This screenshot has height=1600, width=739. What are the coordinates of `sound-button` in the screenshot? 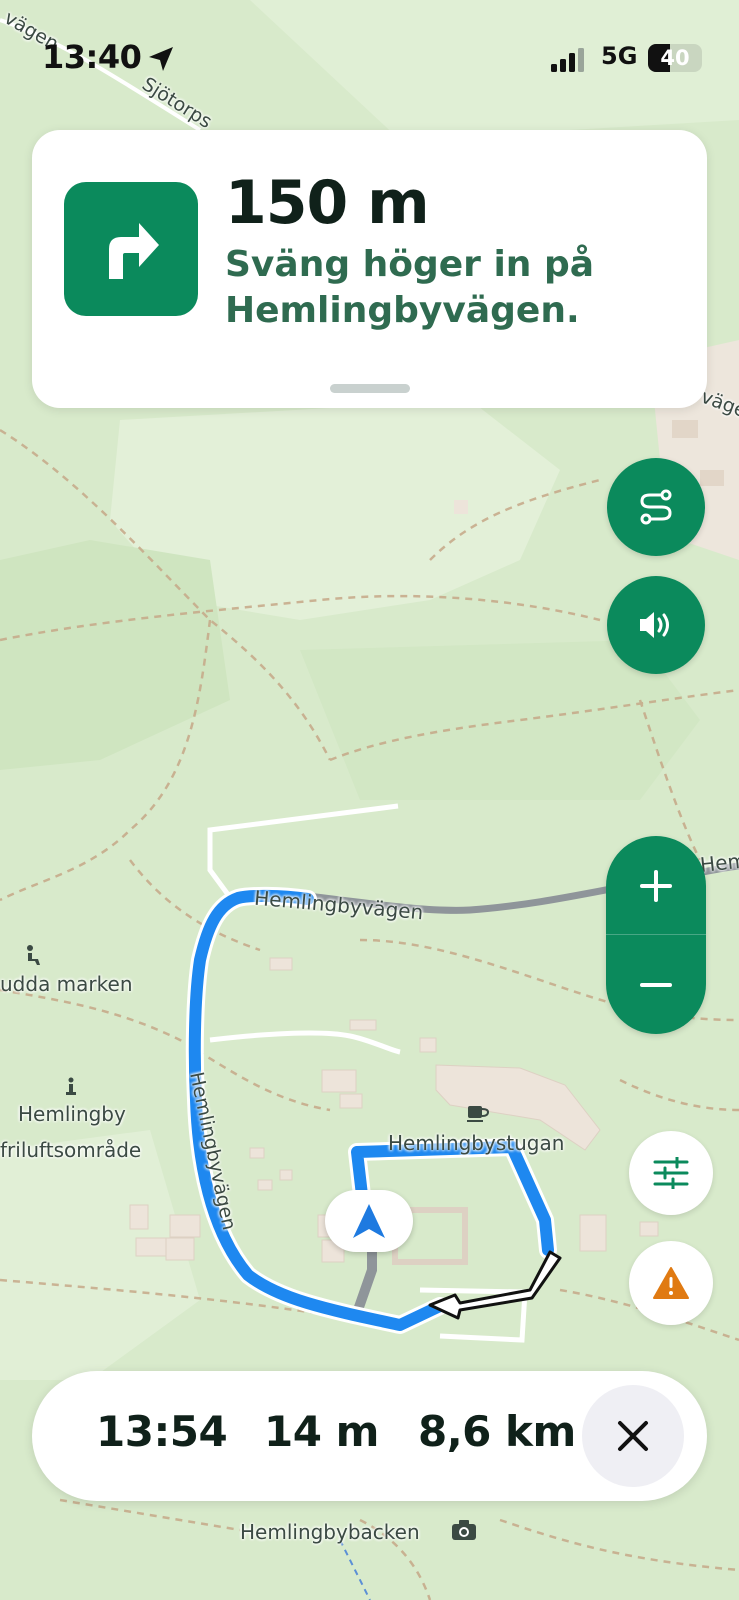 It's located at (656, 625).